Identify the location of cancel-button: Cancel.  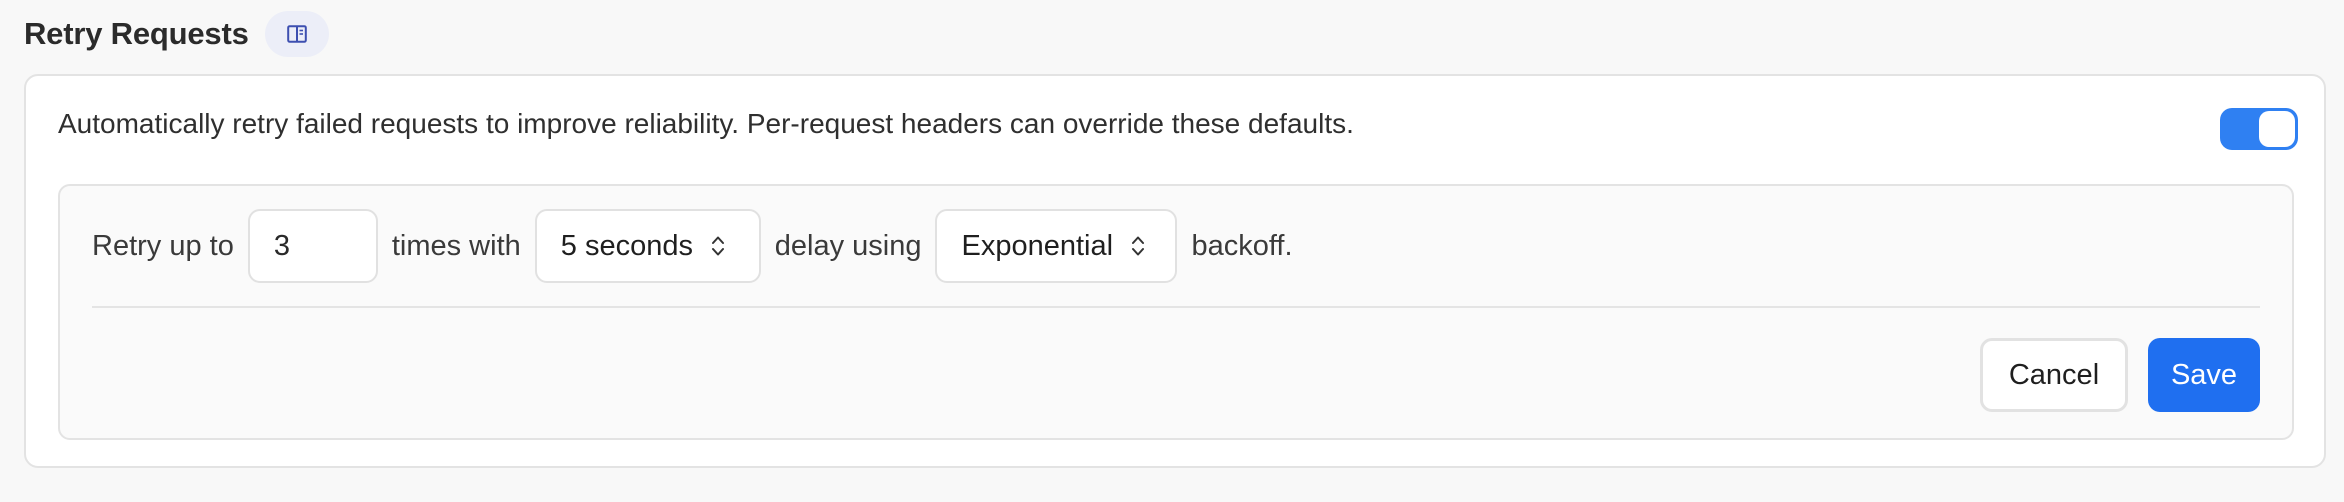
(2054, 375).